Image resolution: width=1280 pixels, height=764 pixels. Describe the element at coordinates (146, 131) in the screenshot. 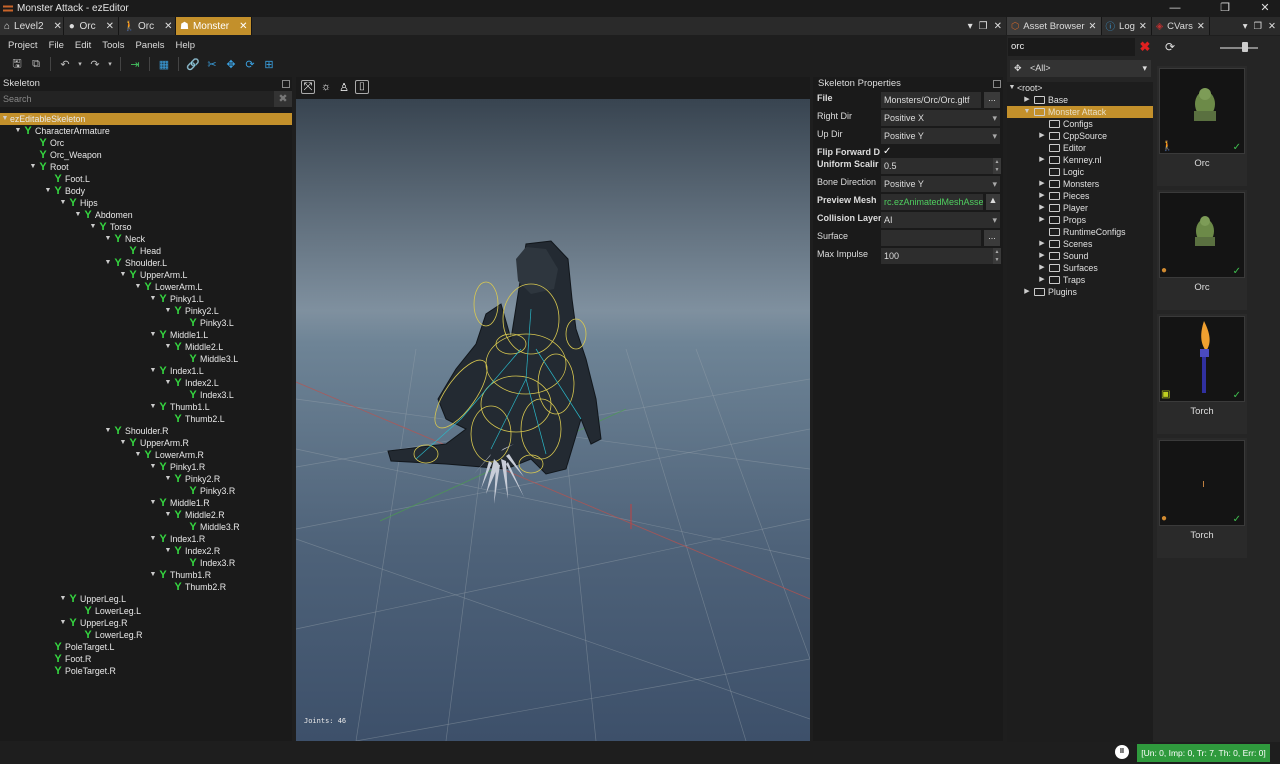

I see `tree-item: ▼ Y CharacterArmature` at that location.